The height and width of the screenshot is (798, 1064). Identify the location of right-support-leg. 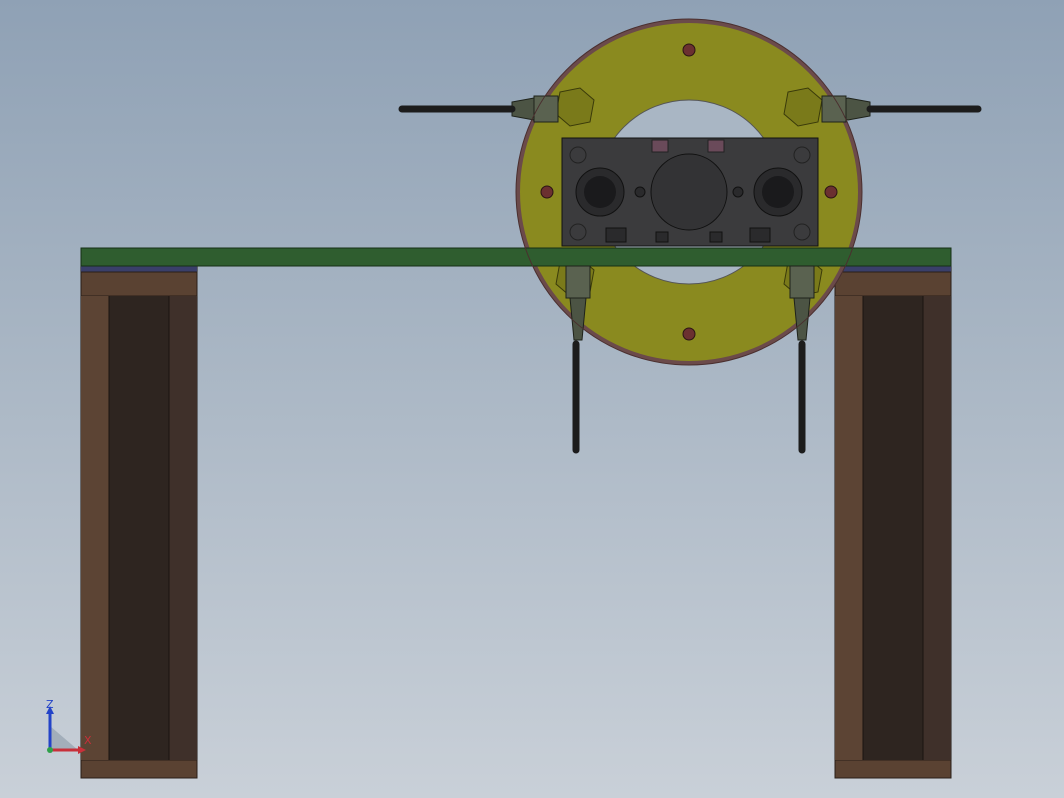
(893, 522).